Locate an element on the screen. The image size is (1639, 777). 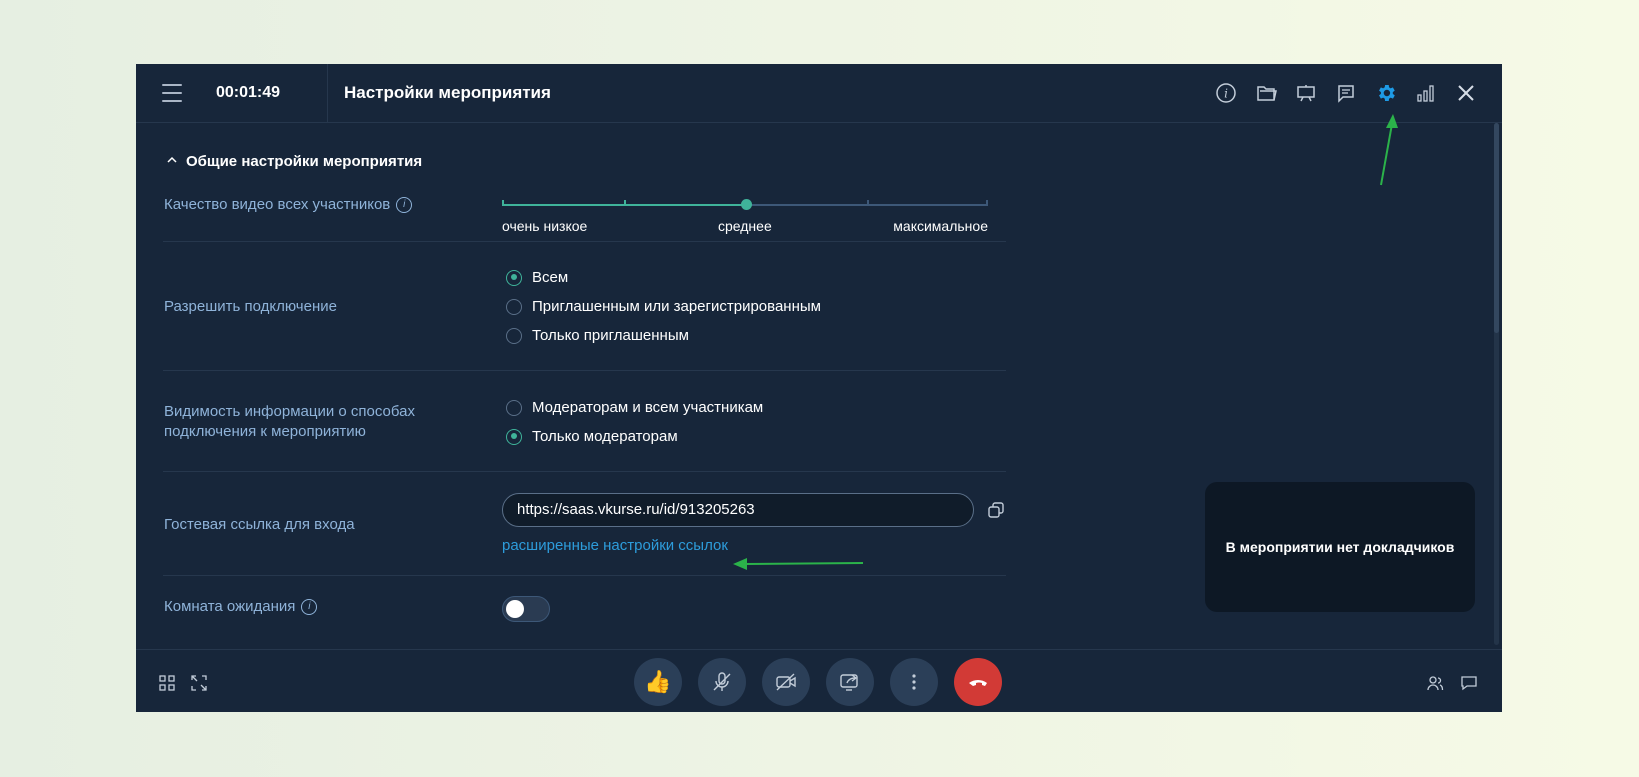
share-screen-icon is located at coordinates (849, 682).